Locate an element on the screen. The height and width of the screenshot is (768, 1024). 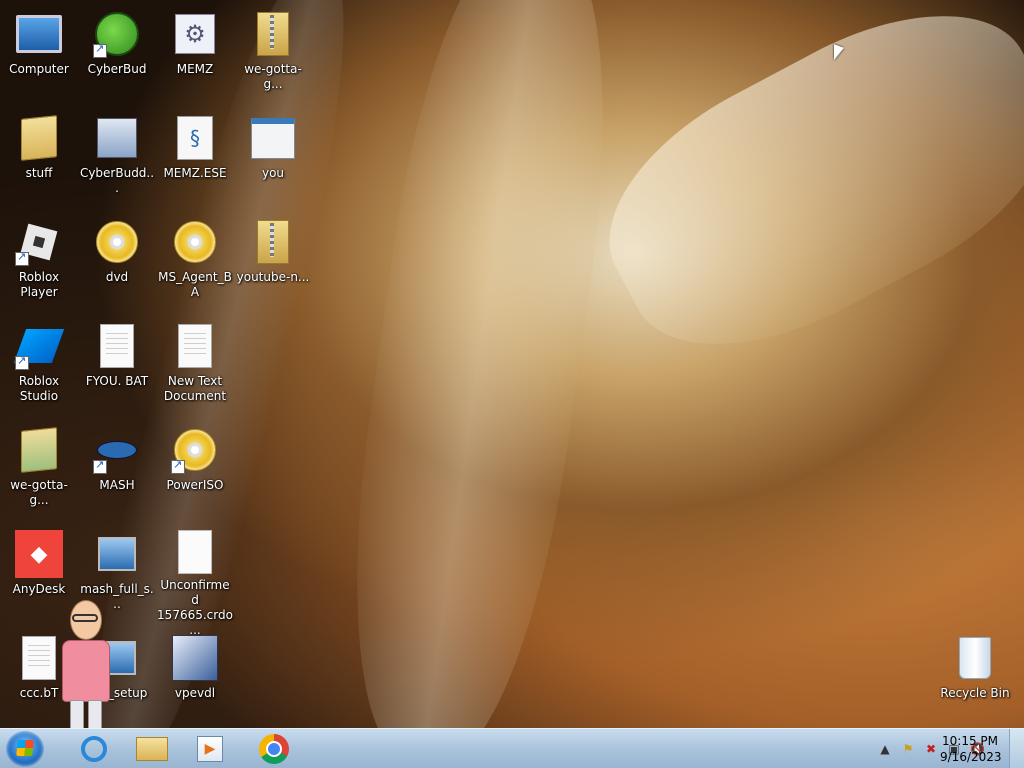
chrome-icon is located at coordinates (274, 749).